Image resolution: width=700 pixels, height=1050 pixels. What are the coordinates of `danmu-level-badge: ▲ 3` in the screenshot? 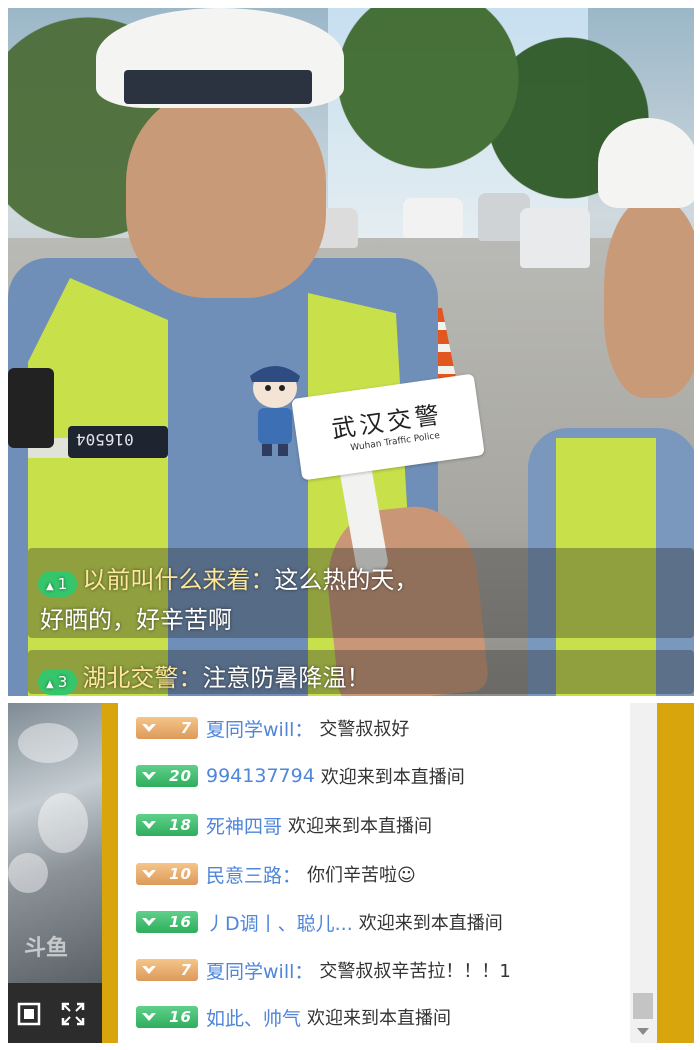 It's located at (58, 681).